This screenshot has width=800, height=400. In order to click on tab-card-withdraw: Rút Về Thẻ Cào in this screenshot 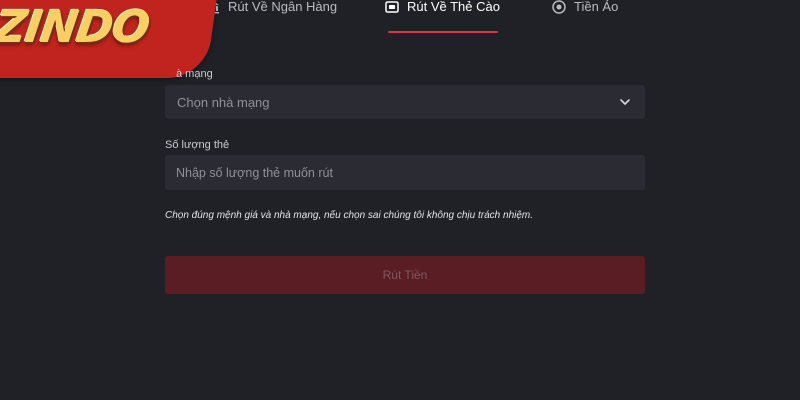, I will do `click(442, 16)`.